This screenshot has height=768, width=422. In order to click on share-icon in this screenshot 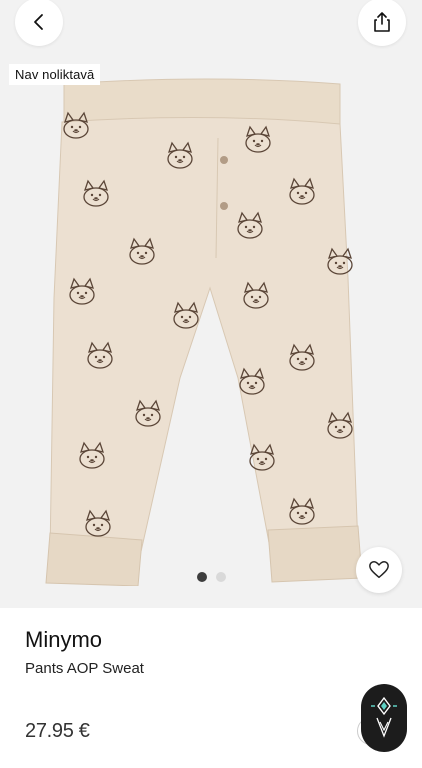, I will do `click(382, 22)`.